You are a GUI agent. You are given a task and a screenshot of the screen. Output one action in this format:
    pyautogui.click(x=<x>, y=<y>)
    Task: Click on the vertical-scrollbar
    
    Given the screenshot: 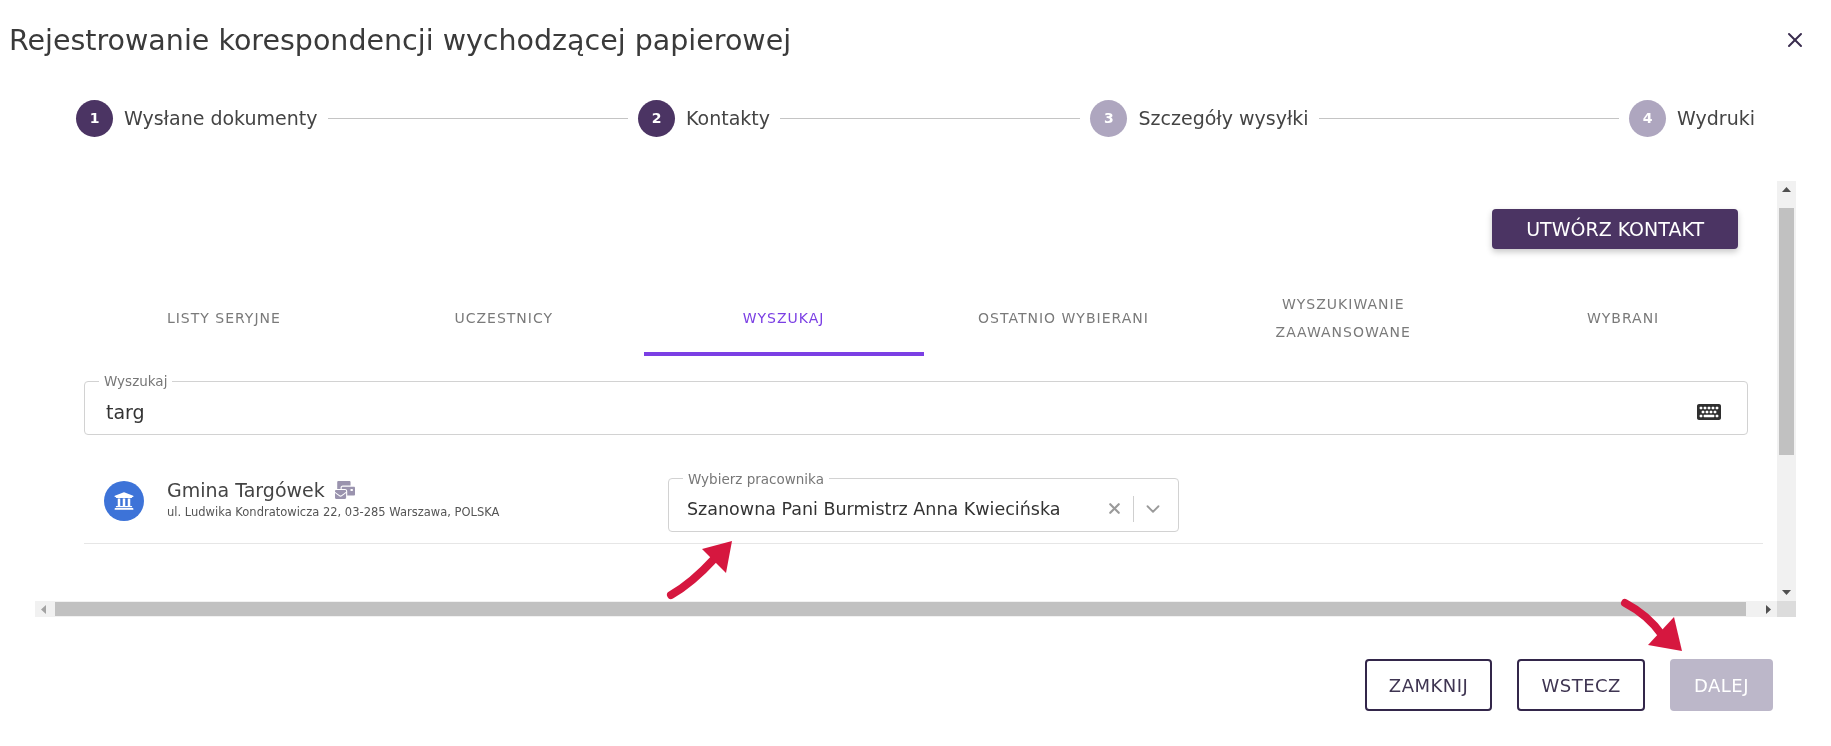 What is the action you would take?
    pyautogui.click(x=1786, y=391)
    